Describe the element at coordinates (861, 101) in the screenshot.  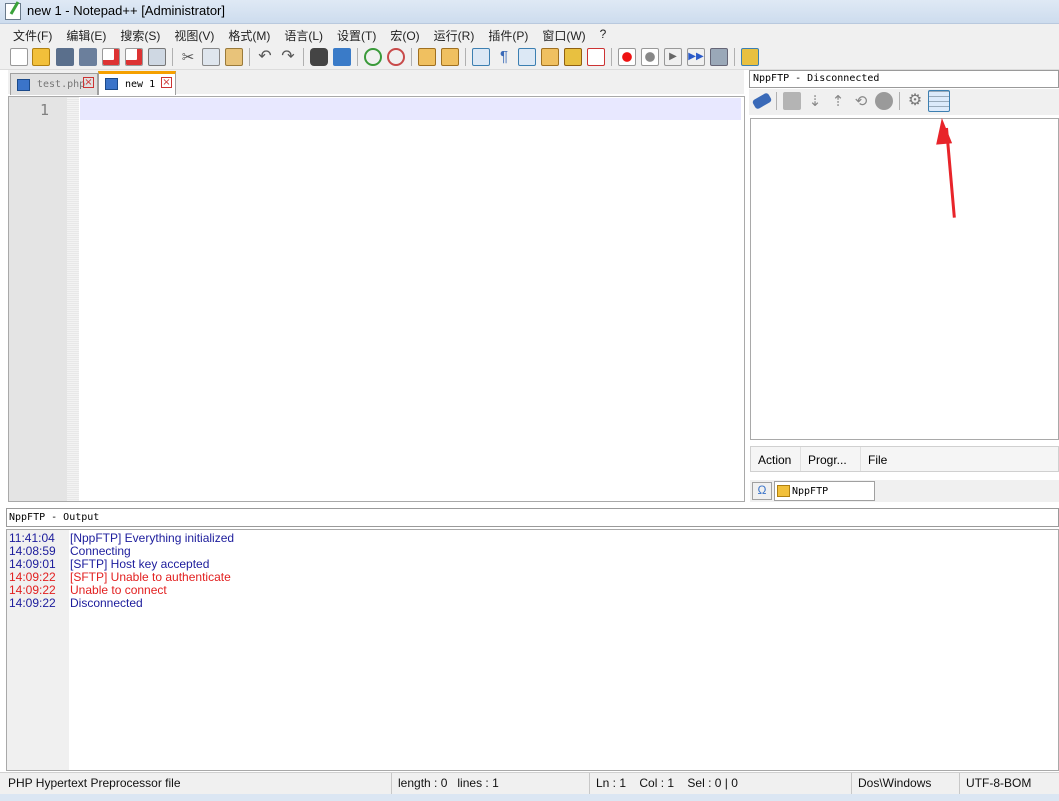
I see `refresh-icon: ⟲` at that location.